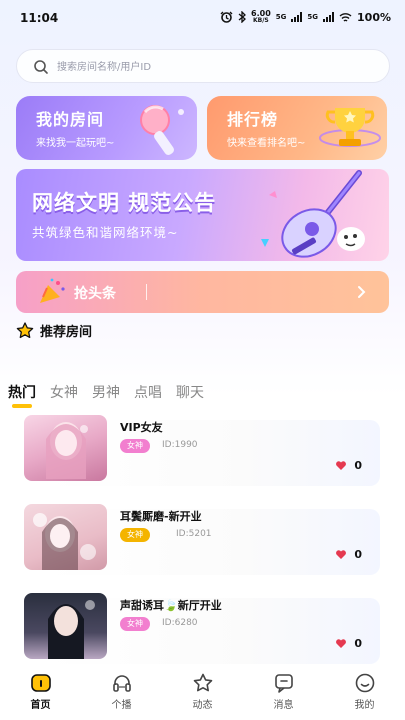 The width and height of the screenshot is (405, 720). What do you see at coordinates (283, 705) in the screenshot?
I see `nav-messages-label: 消息` at bounding box center [283, 705].